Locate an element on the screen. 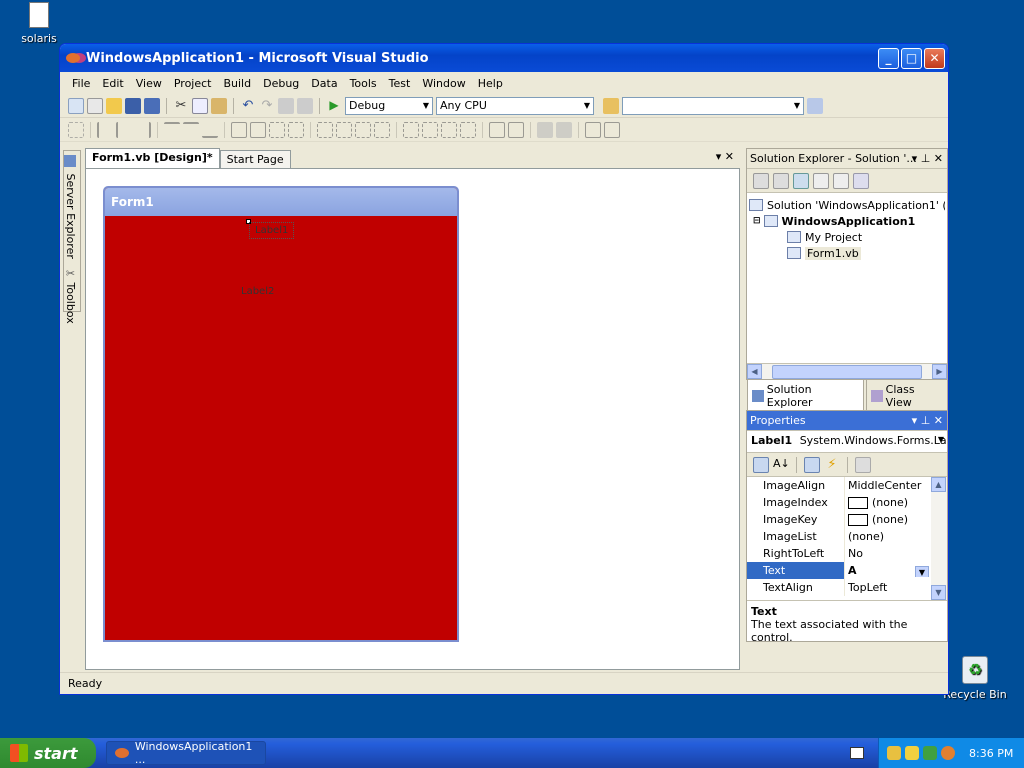 Image resolution: width=1024 pixels, height=768 pixels. view-code-icon is located at coordinates (821, 180).